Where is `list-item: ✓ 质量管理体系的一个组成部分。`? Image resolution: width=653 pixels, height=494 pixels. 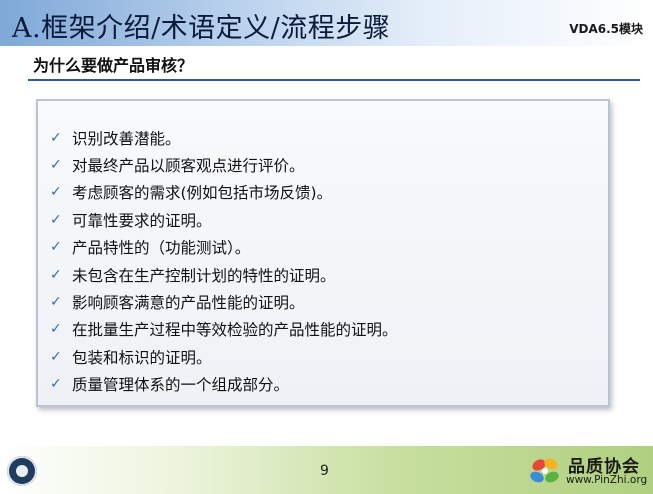
list-item: ✓ 质量管理体系的一个组成部分。 is located at coordinates (224, 384).